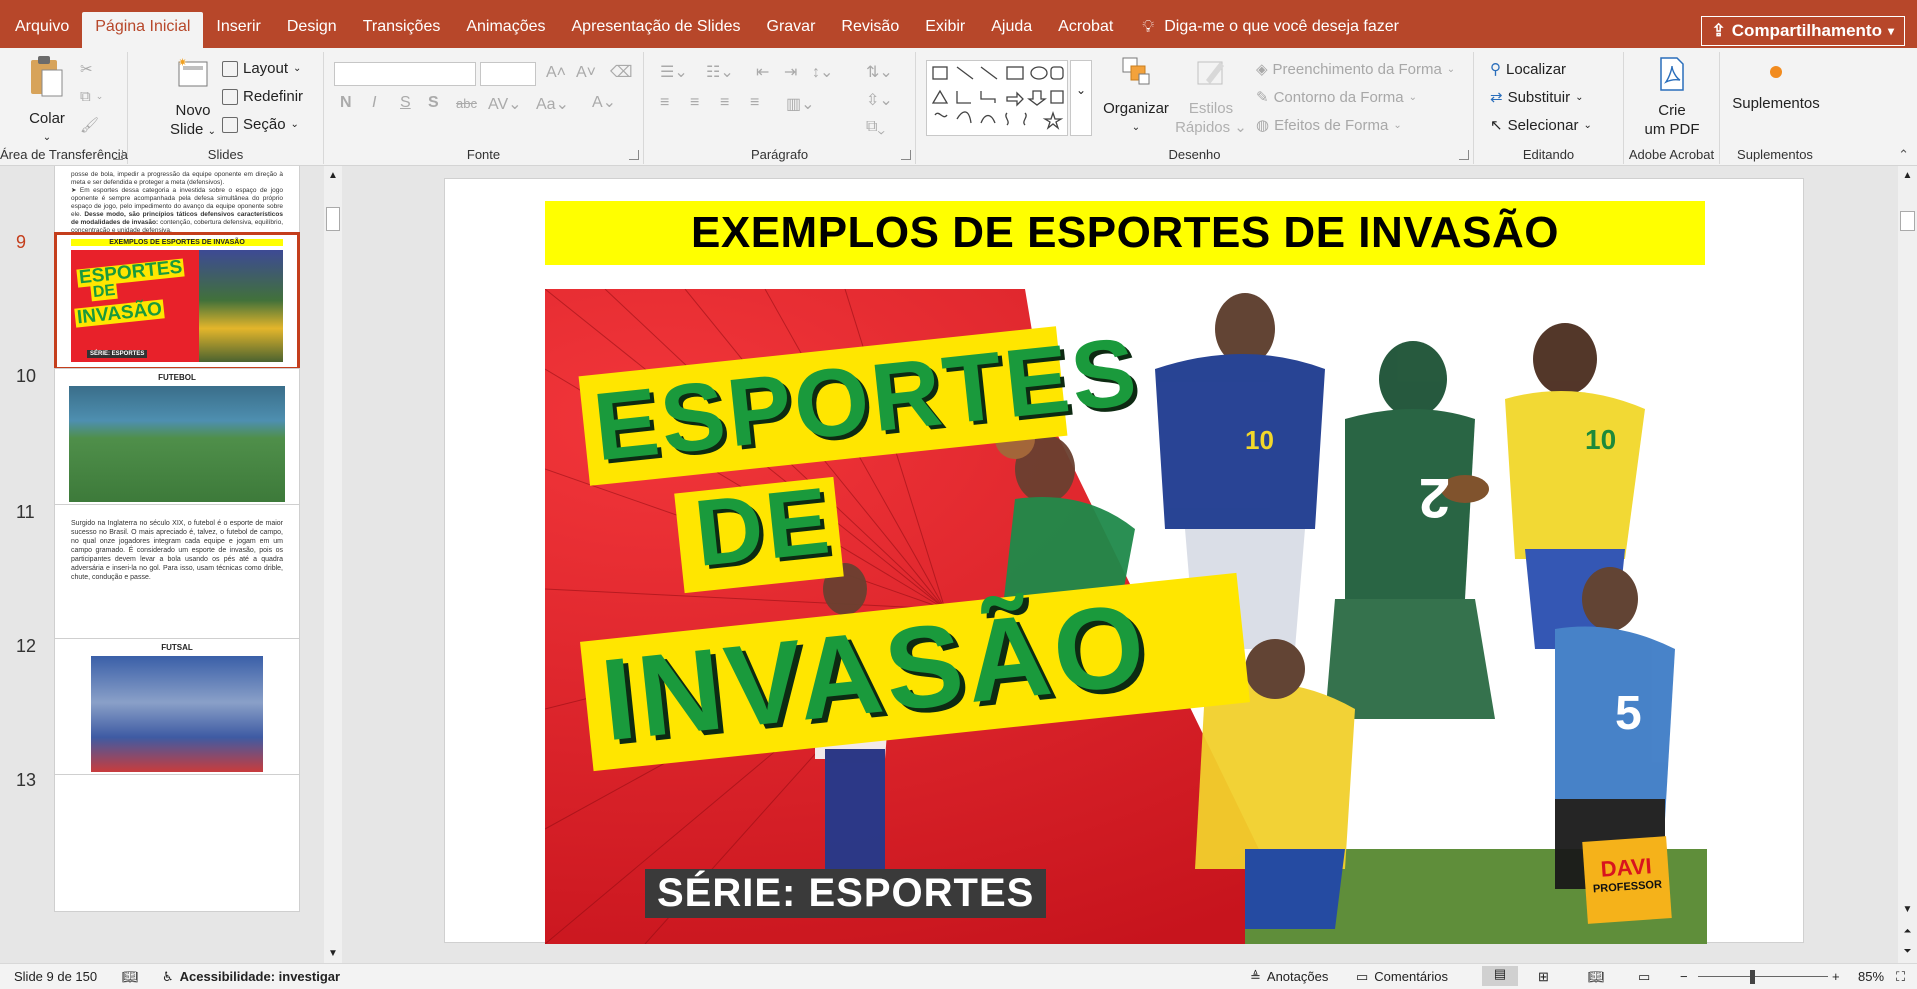 Image resolution: width=1917 pixels, height=989 pixels. I want to click on slide-scrollbar: ▲ ▼ ⏶ ⏷, so click(1907, 564).